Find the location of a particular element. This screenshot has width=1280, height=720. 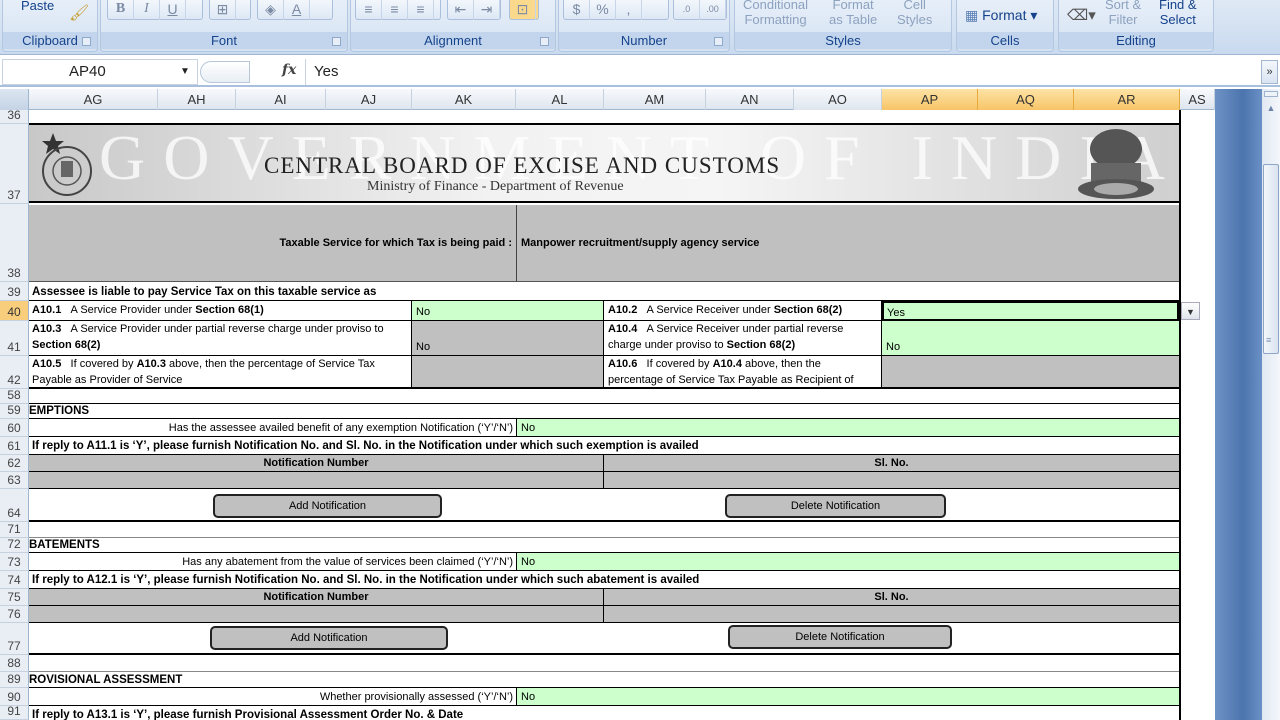

abatements-heading: BATEMENTS is located at coordinates (604, 545).